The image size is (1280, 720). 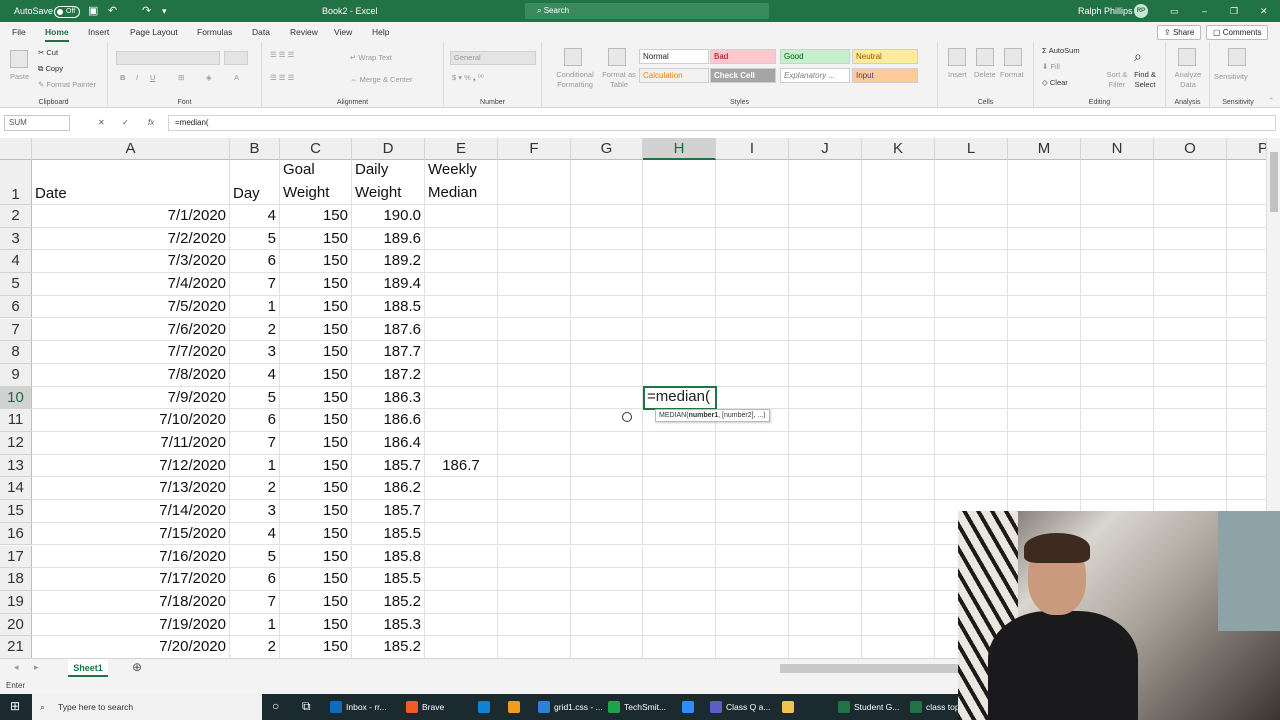 What do you see at coordinates (16, 307) in the screenshot?
I see `row-header-6: 6` at bounding box center [16, 307].